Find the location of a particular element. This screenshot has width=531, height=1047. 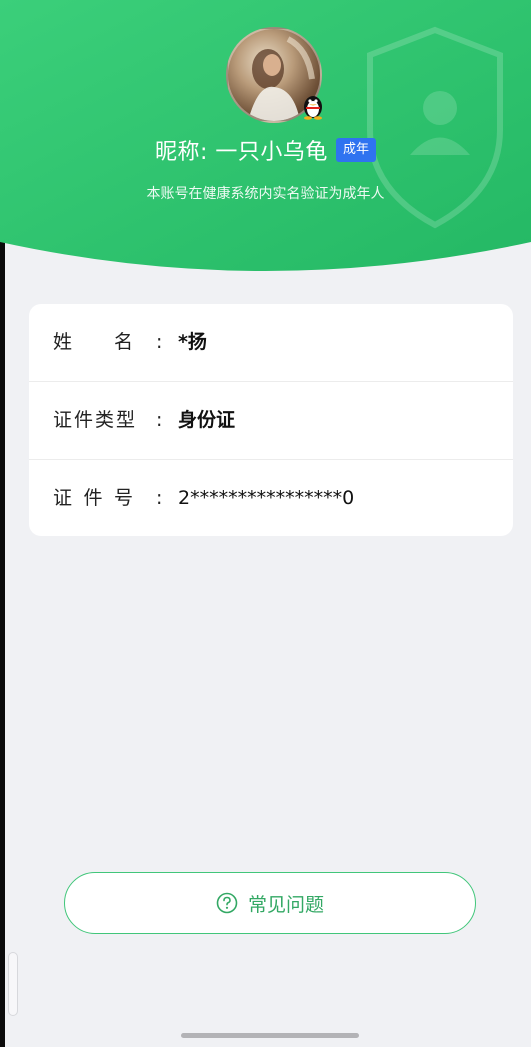

name-value: *扬 is located at coordinates (192, 342).